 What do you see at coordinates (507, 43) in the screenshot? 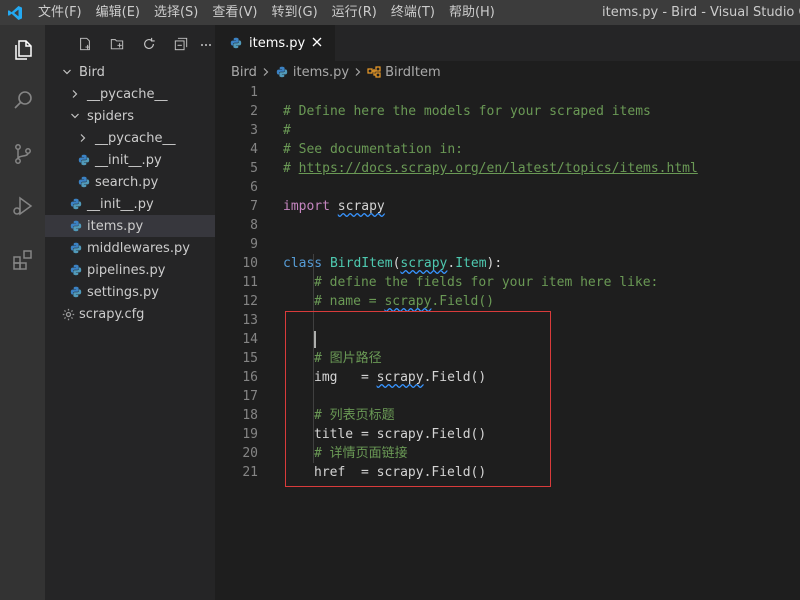
I see `tab-bar: items.py` at bounding box center [507, 43].